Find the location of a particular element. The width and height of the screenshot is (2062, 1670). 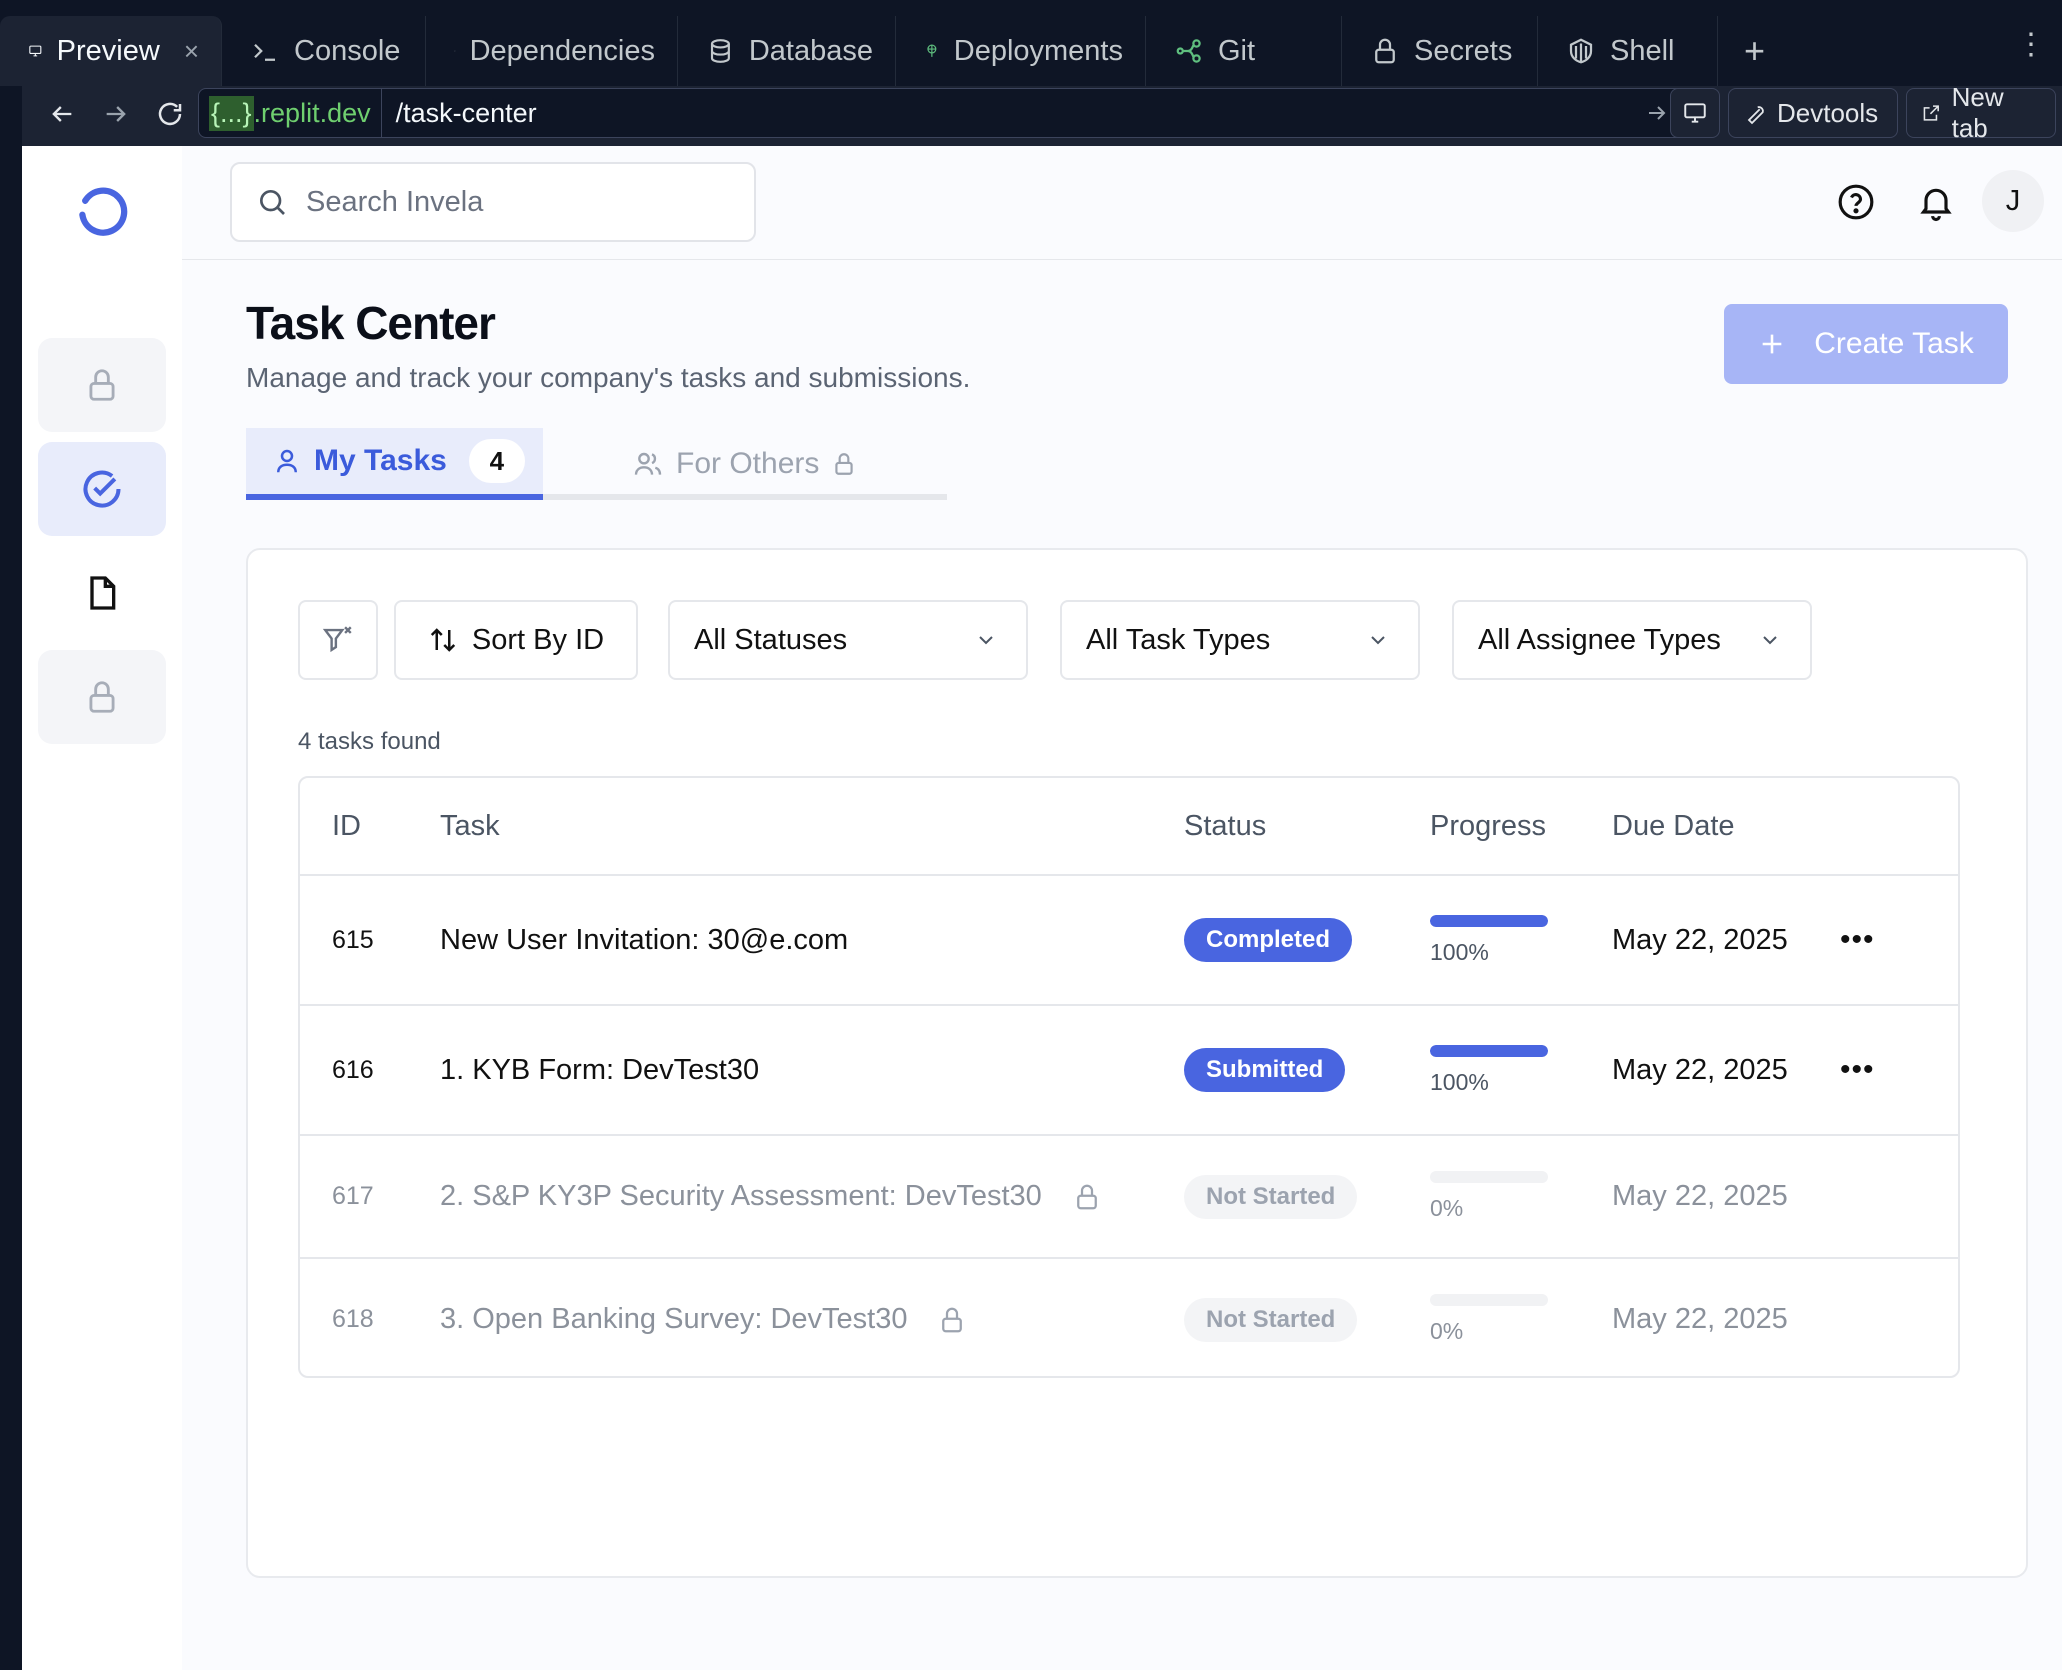

task-id: 615 is located at coordinates (353, 939).